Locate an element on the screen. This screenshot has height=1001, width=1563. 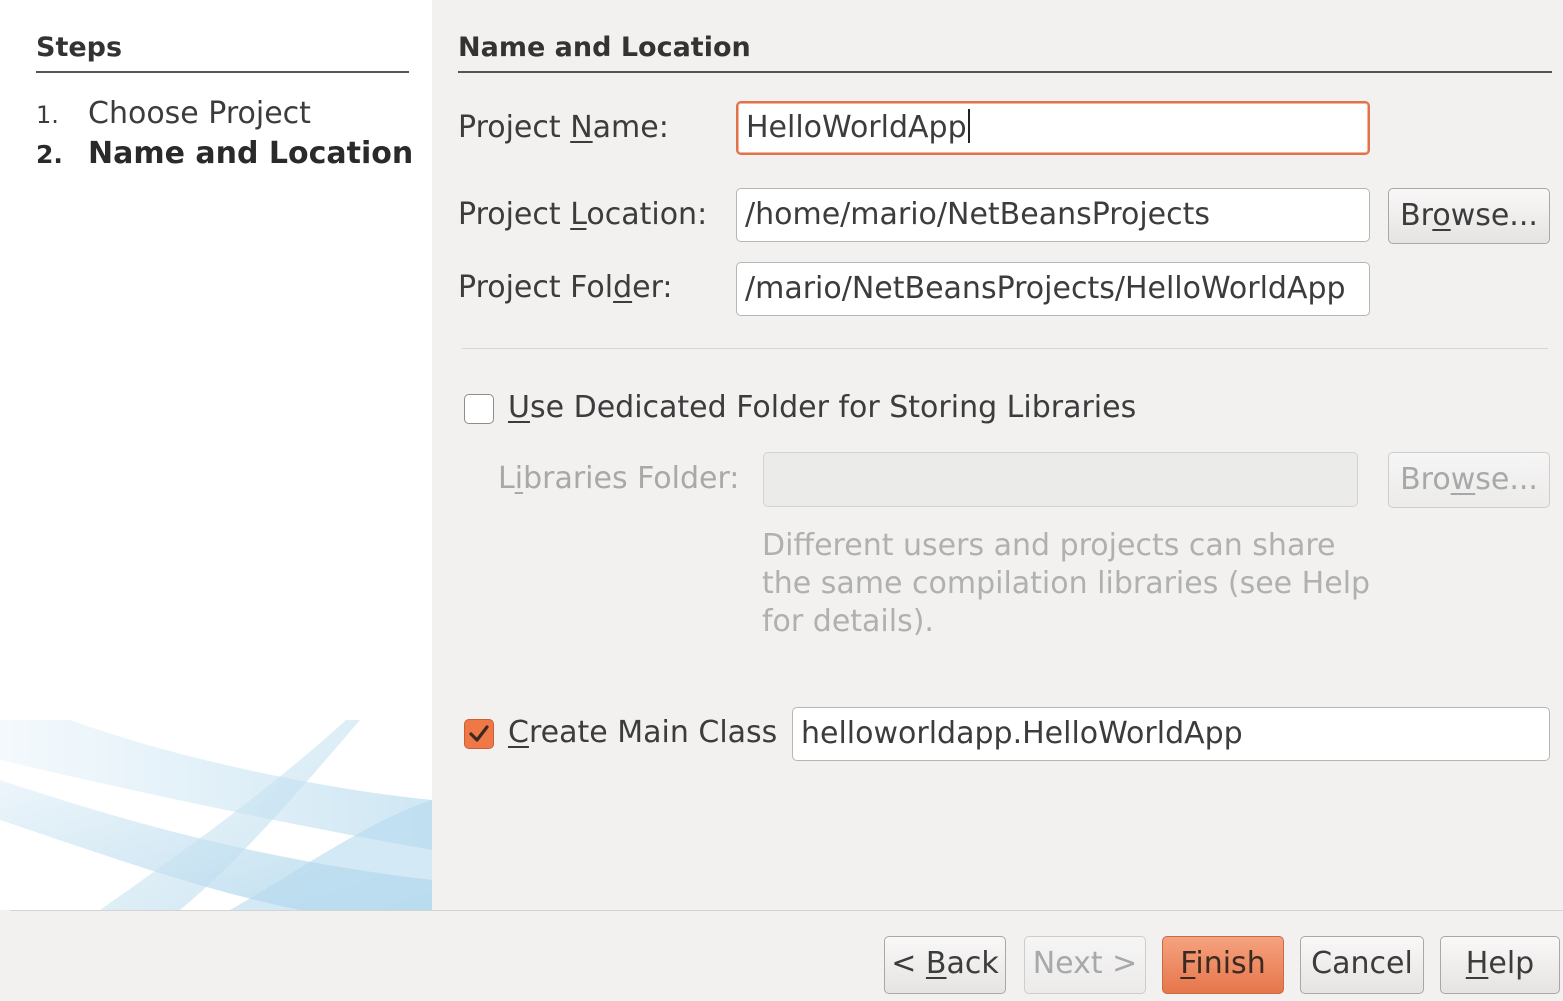
netbeans-swoosh-decoration is located at coordinates (216, 815).